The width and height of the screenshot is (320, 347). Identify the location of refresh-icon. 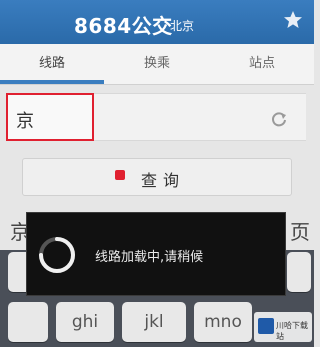
(279, 119).